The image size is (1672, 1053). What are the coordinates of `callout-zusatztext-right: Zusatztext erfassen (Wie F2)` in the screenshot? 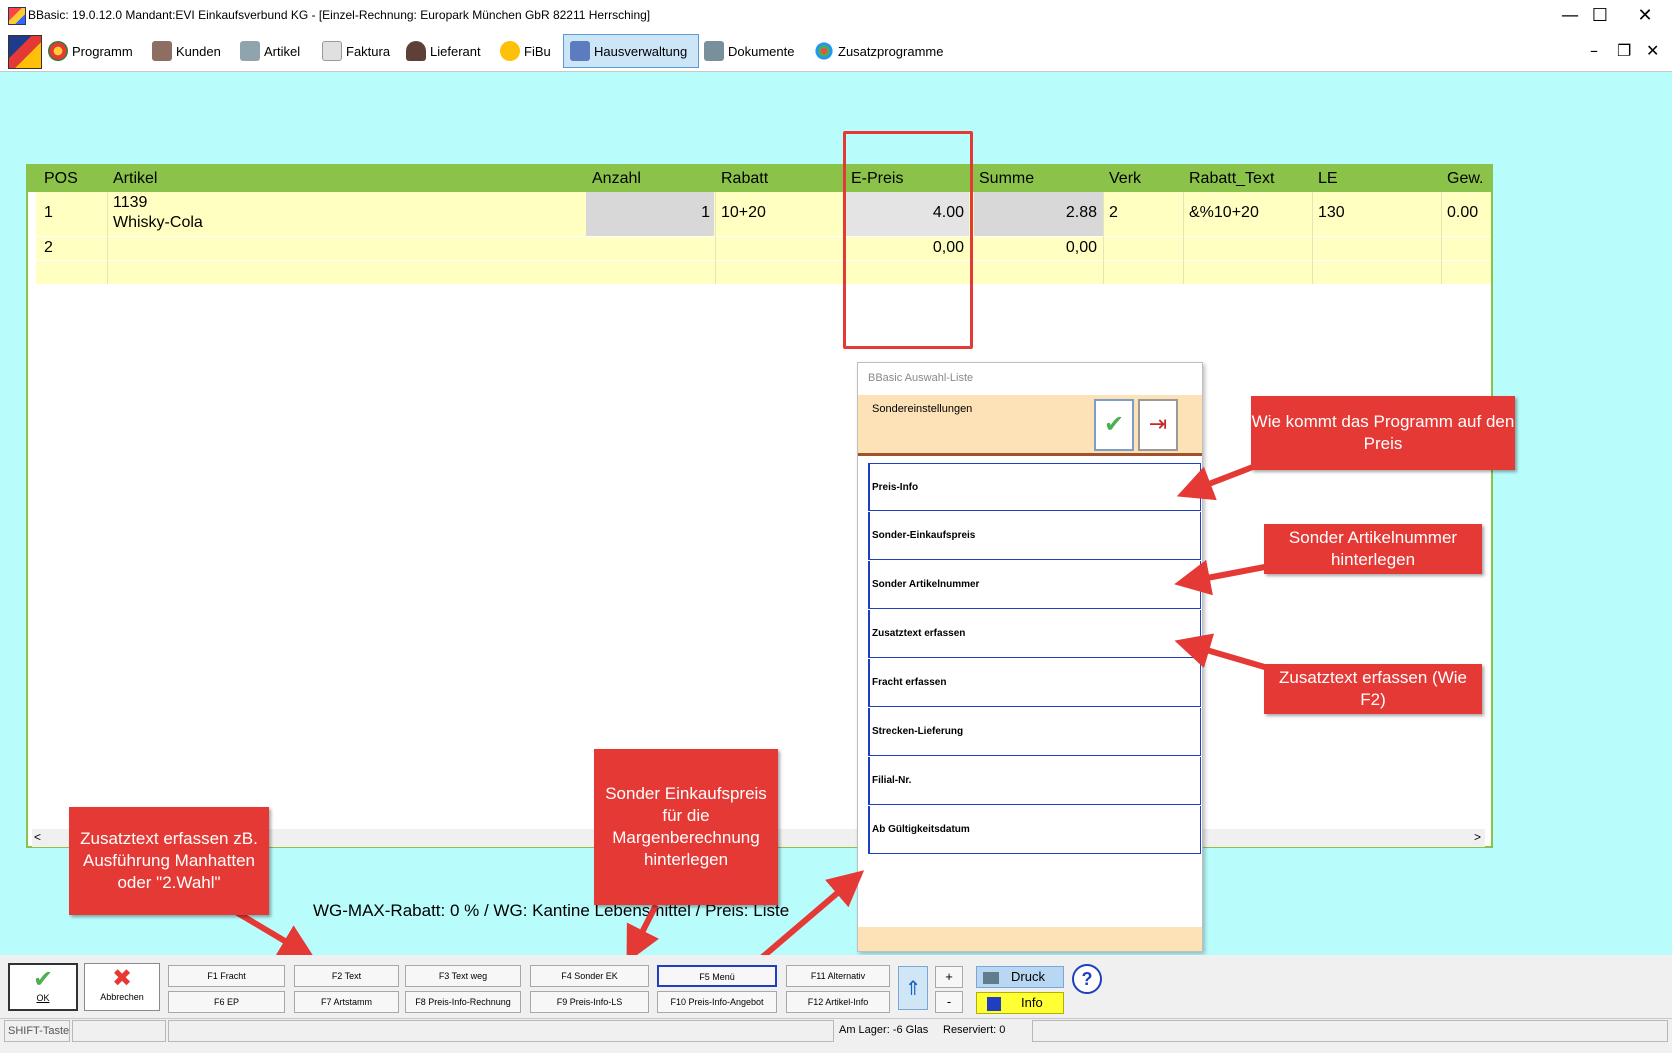 It's located at (1373, 689).